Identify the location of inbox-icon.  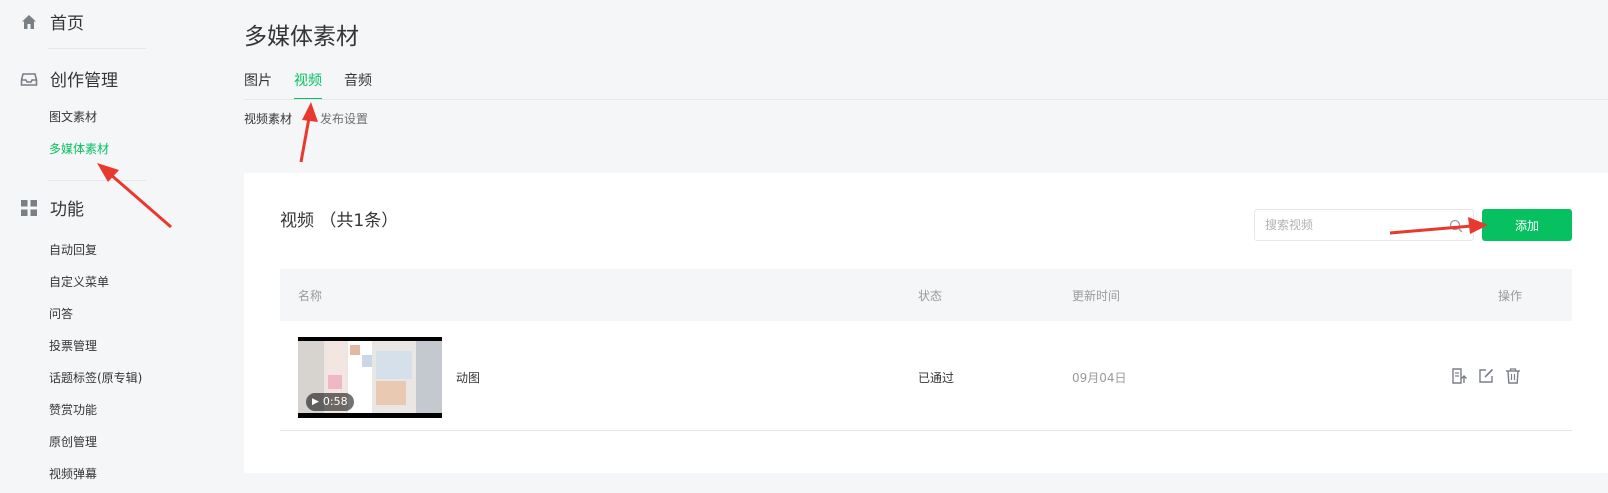
(29, 79).